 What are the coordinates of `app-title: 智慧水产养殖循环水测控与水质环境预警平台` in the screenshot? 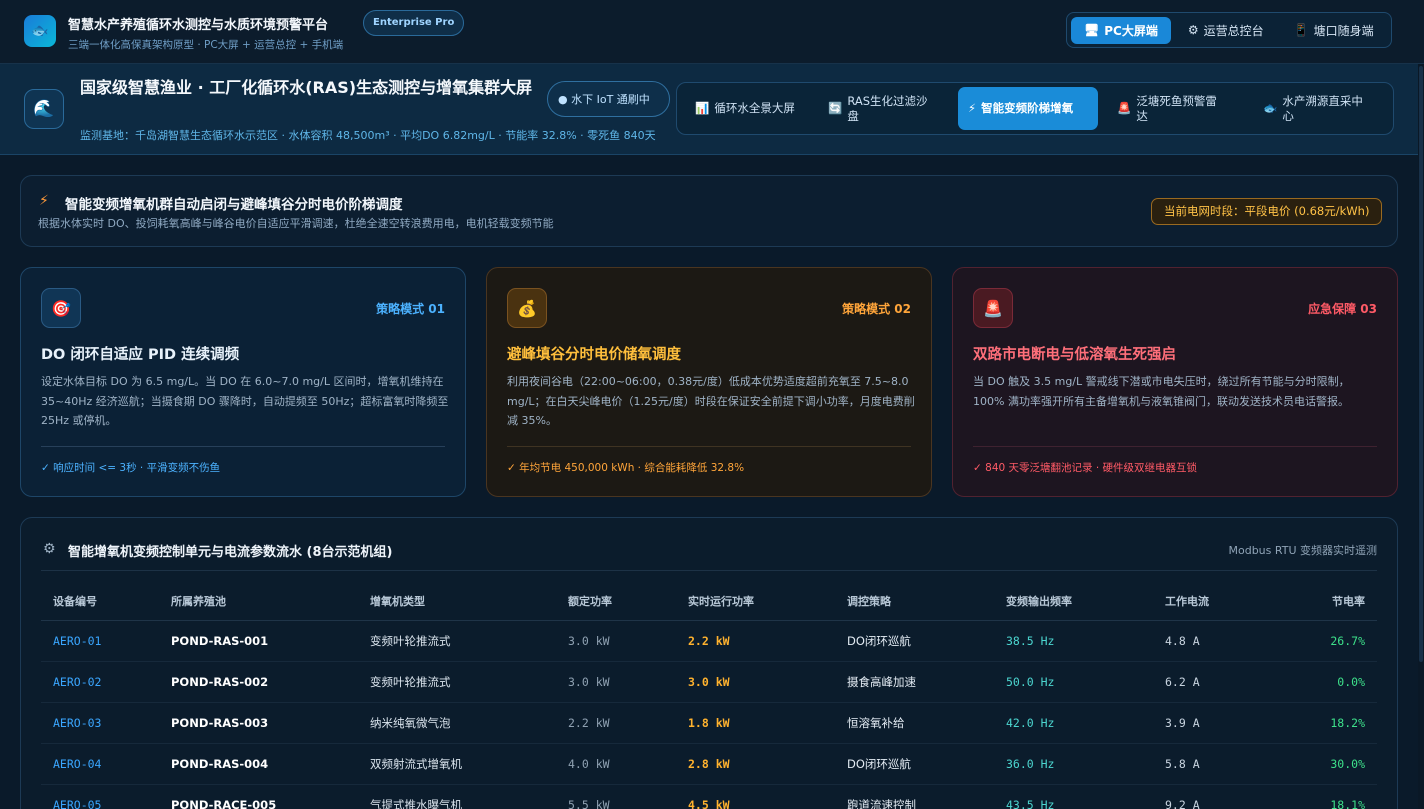 It's located at (198, 25).